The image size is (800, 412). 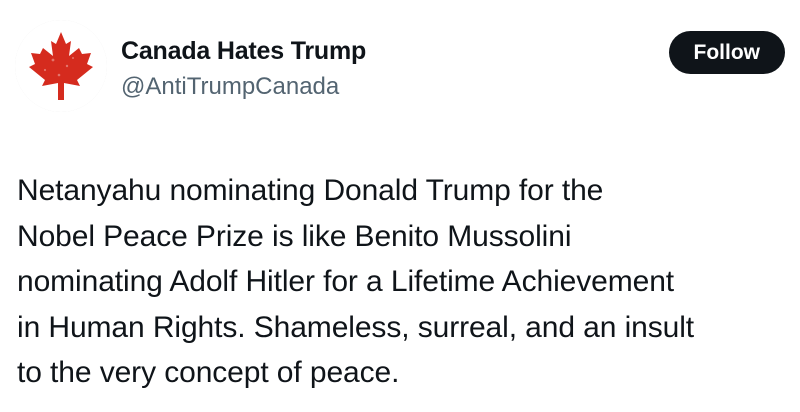 I want to click on avatar, so click(x=61, y=66).